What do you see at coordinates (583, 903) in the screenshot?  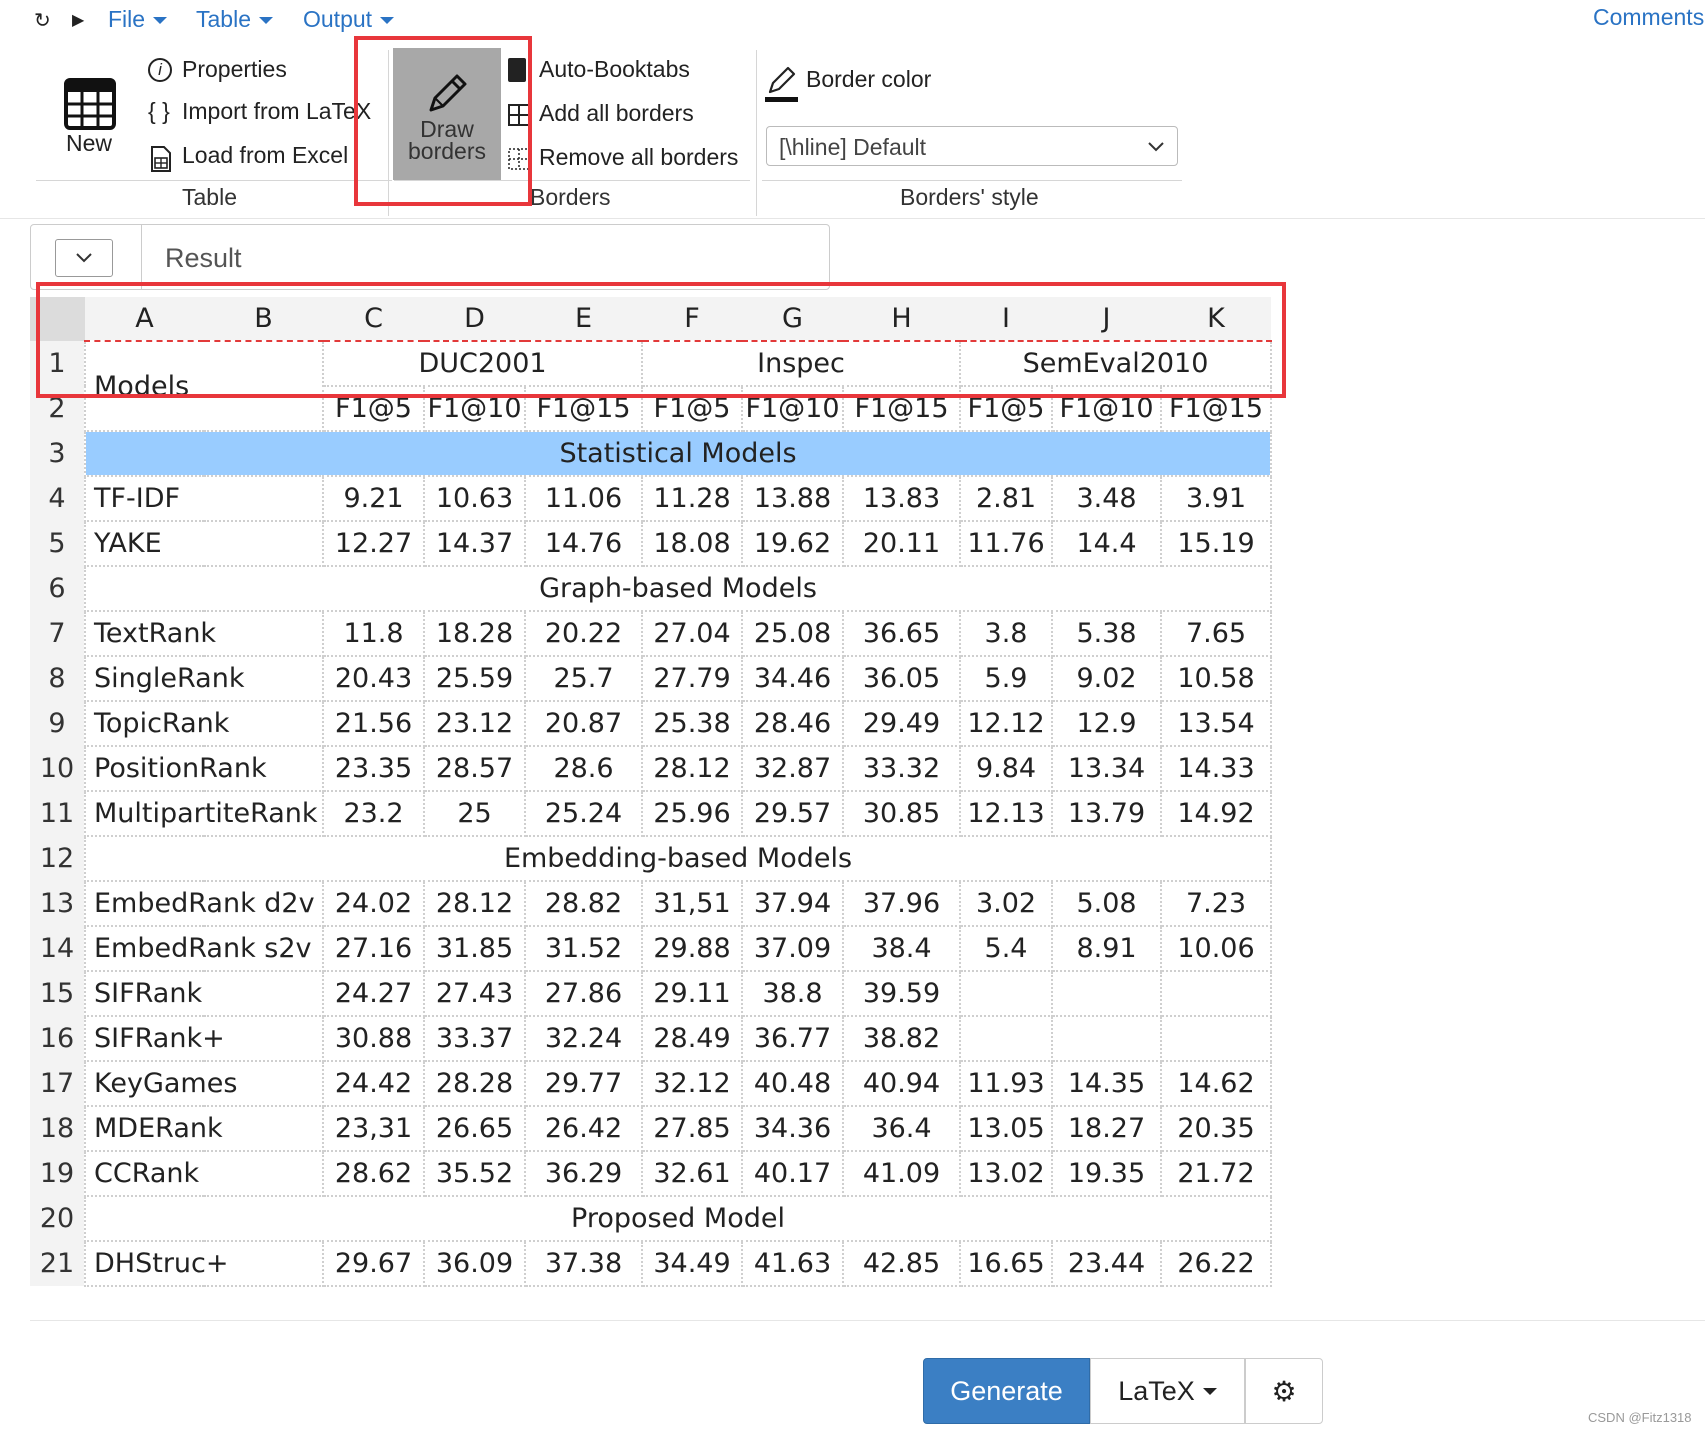 I see `score-cell: 28.82` at bounding box center [583, 903].